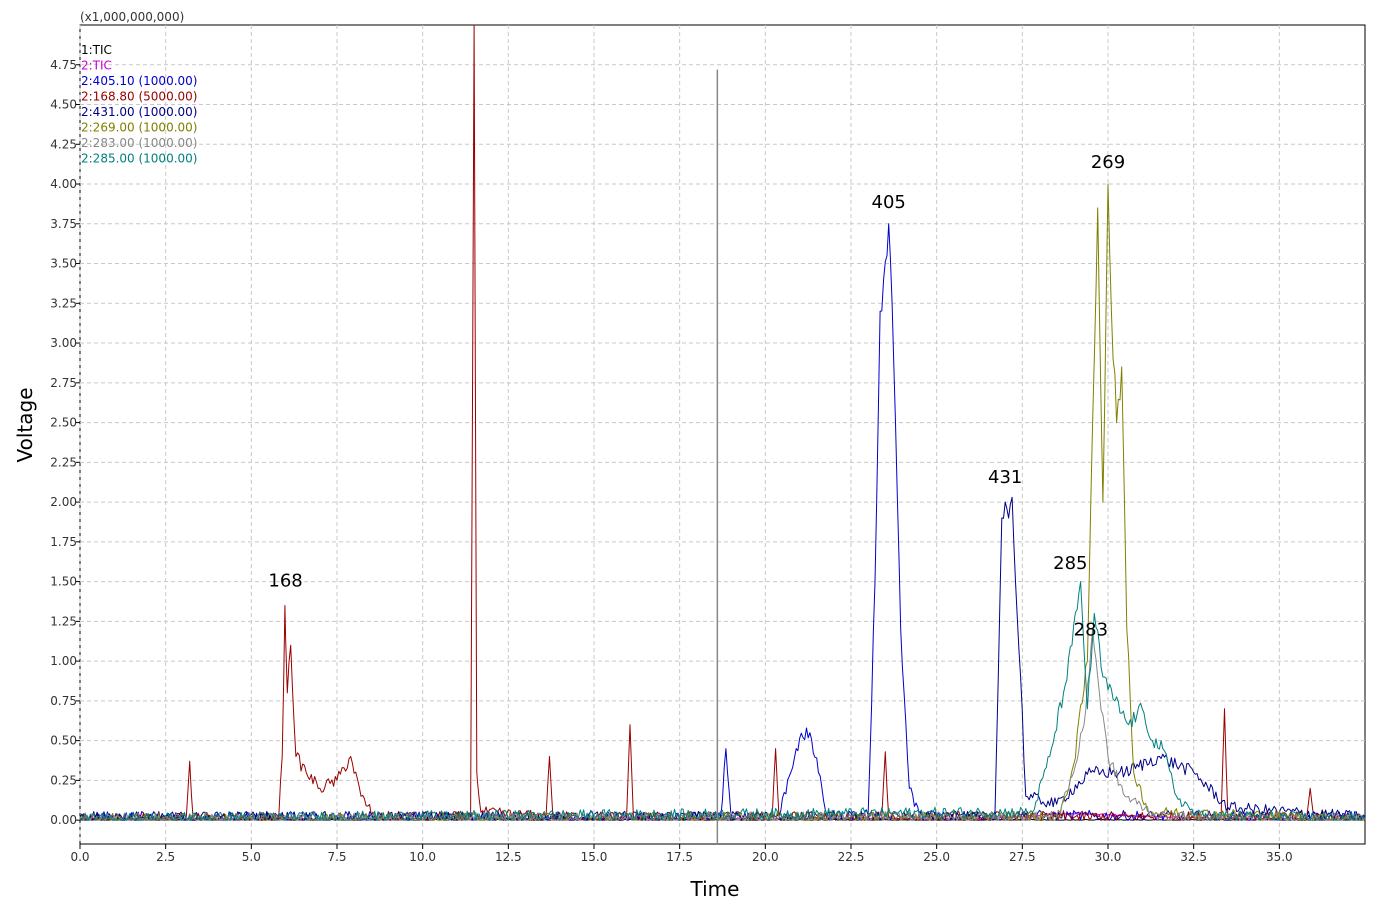 This screenshot has height=917, width=1395. Describe the element at coordinates (96, 50) in the screenshot. I see `legend-entry: 1:TIC` at that location.